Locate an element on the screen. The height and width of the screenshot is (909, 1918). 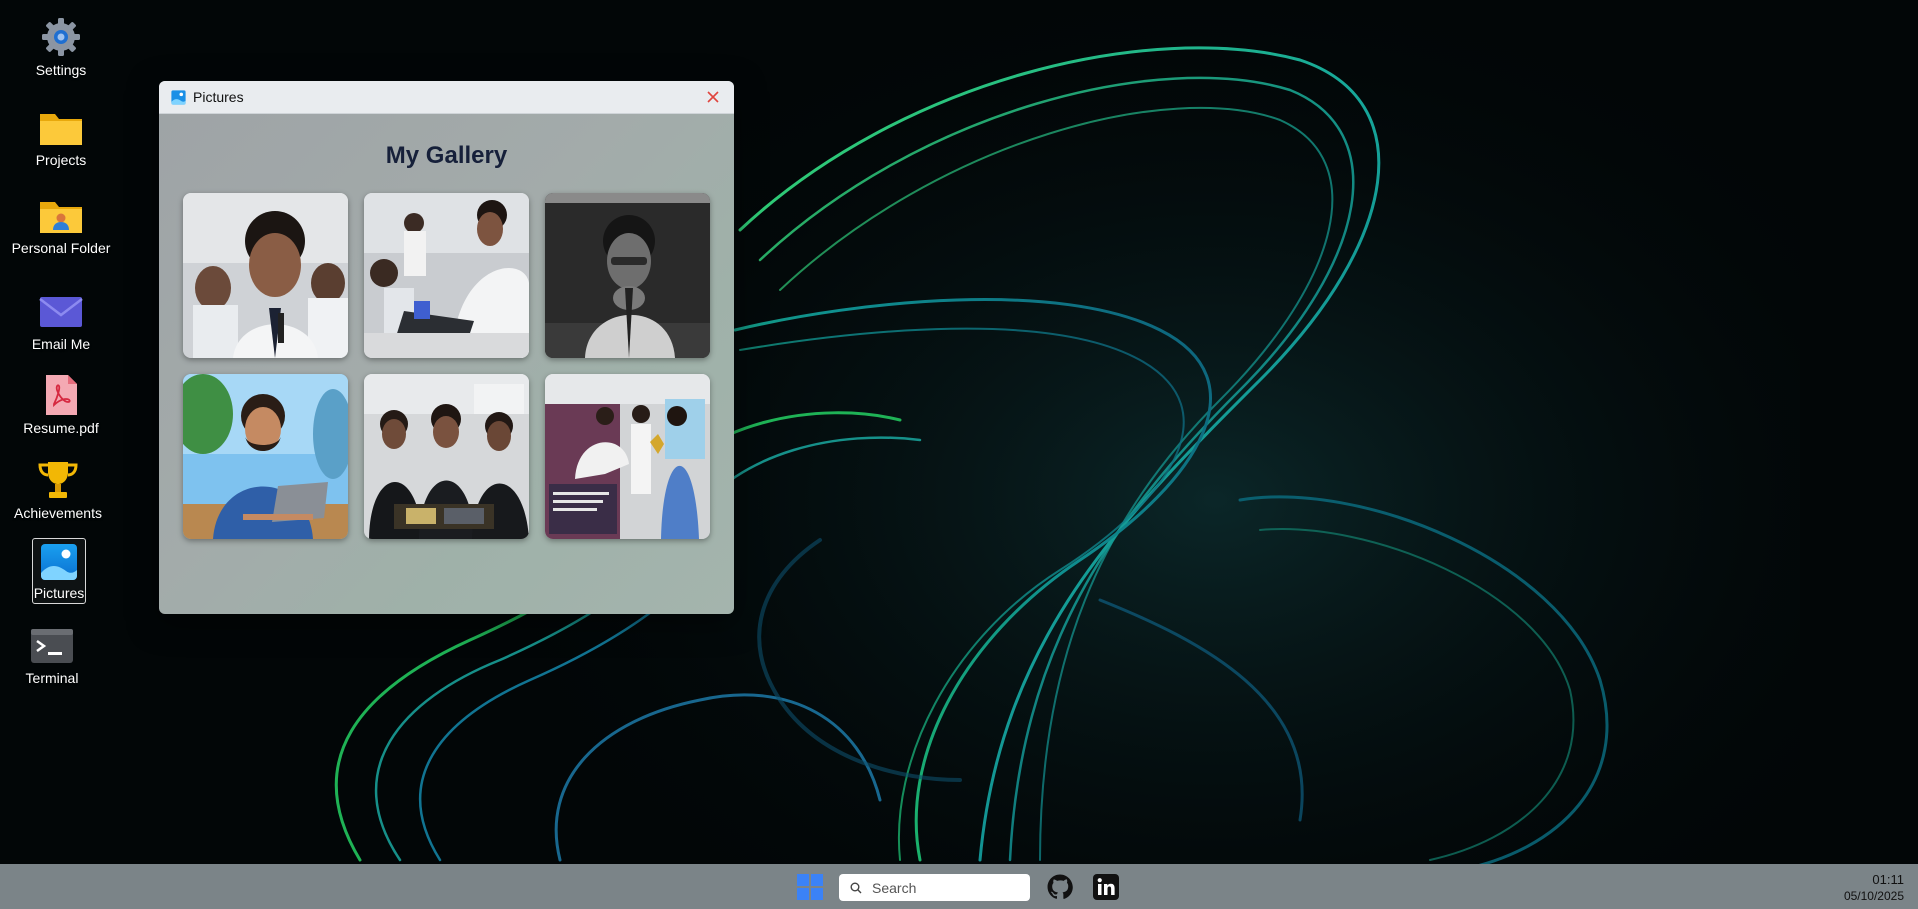
github-button is located at coordinates (1060, 887).